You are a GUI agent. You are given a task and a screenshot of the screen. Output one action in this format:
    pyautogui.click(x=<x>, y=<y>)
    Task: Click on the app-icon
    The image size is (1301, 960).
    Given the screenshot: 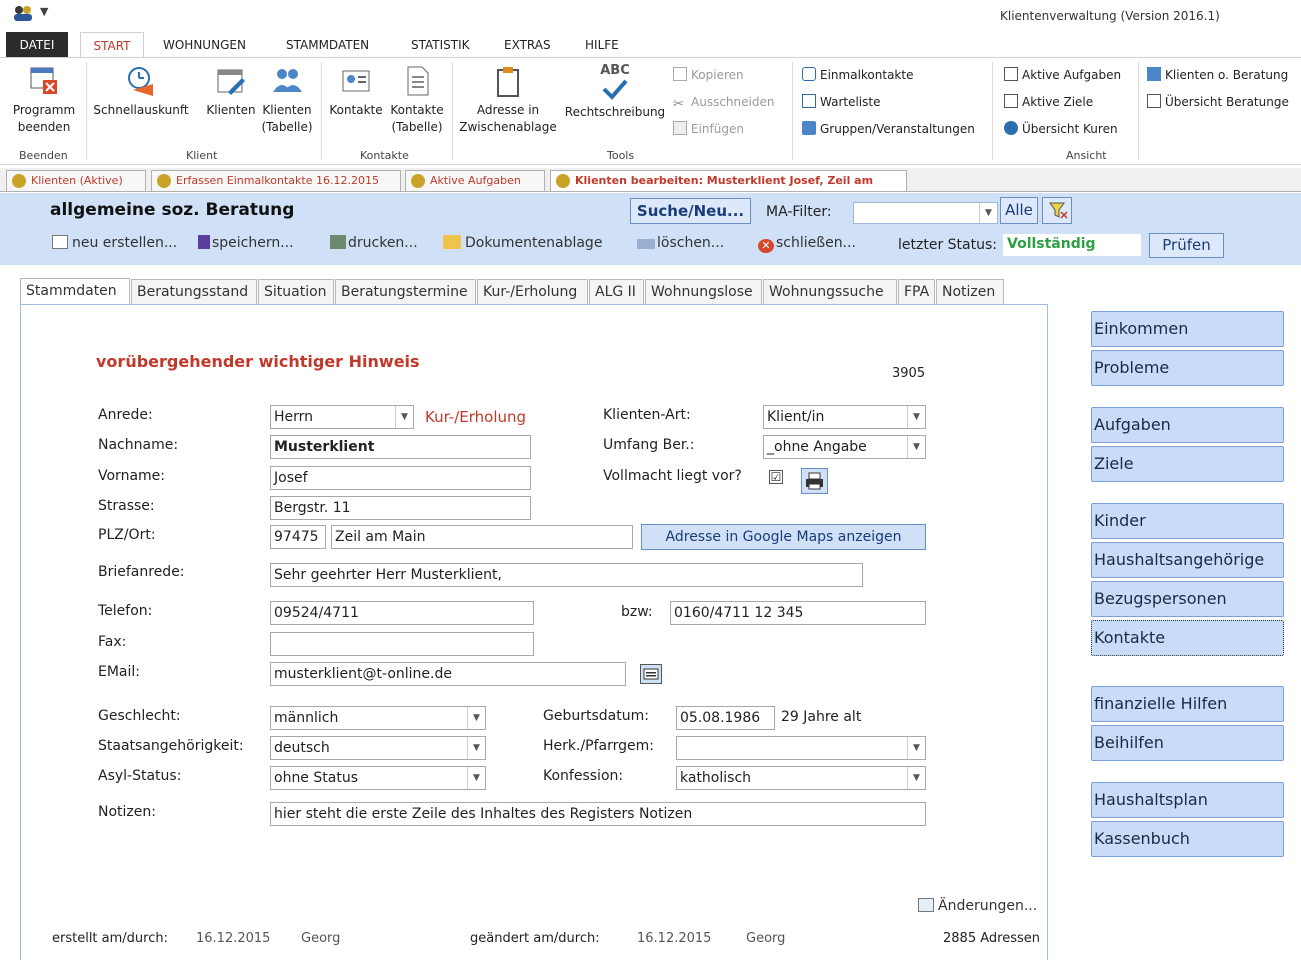 What is the action you would take?
    pyautogui.click(x=23, y=13)
    